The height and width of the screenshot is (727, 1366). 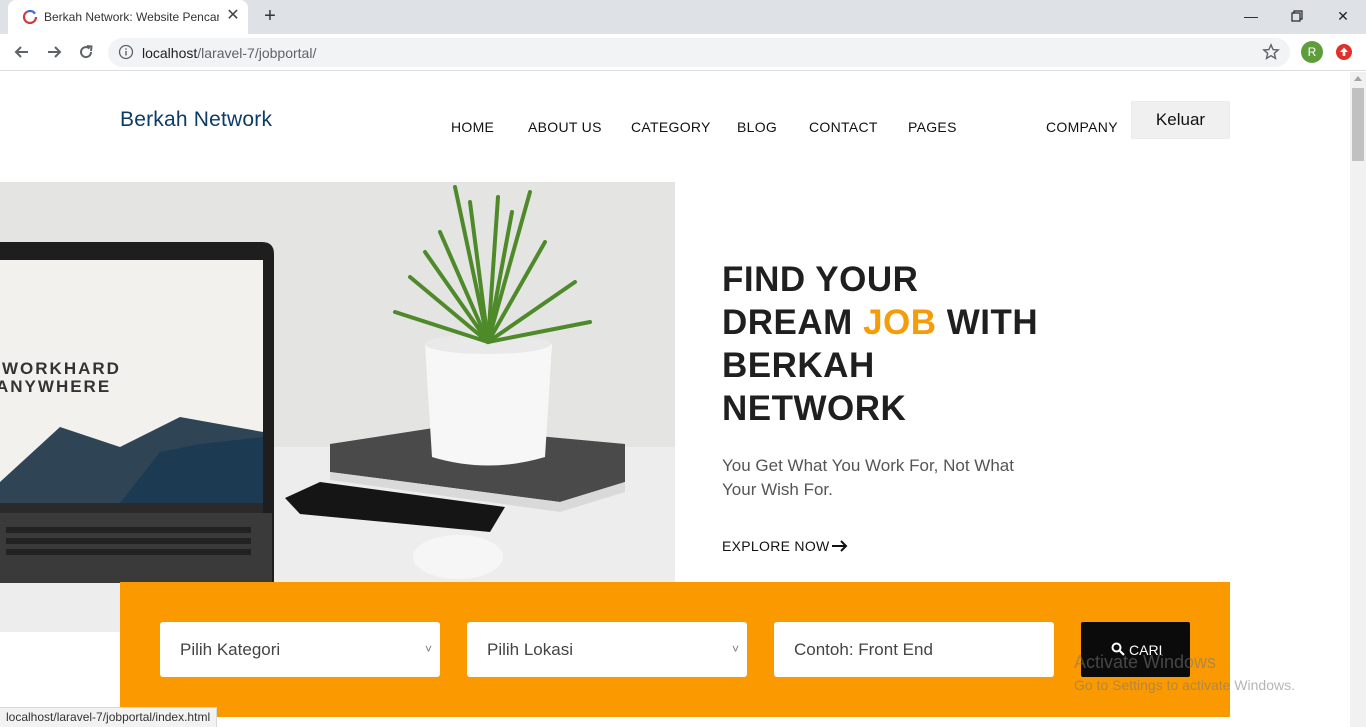 What do you see at coordinates (683, 17) in the screenshot?
I see `browser-tab-strip: Berkah Network: Website Pencari ✕ + — ✕` at bounding box center [683, 17].